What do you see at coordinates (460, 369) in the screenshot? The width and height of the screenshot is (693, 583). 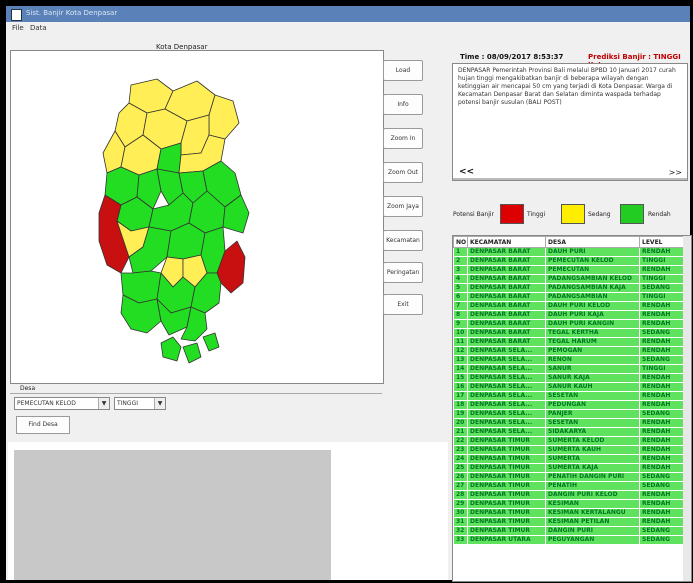 I see `cell-no: 14` at bounding box center [460, 369].